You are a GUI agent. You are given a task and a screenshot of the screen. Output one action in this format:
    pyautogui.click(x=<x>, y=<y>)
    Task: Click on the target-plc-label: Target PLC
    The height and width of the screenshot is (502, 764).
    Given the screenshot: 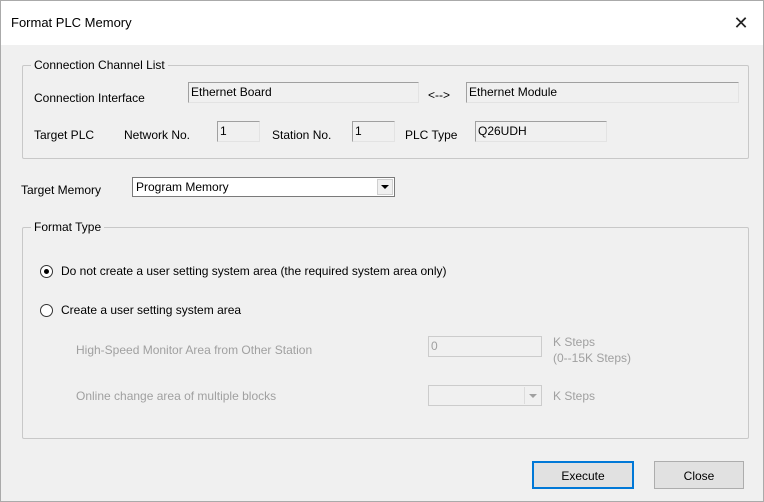 What is the action you would take?
    pyautogui.click(x=64, y=135)
    